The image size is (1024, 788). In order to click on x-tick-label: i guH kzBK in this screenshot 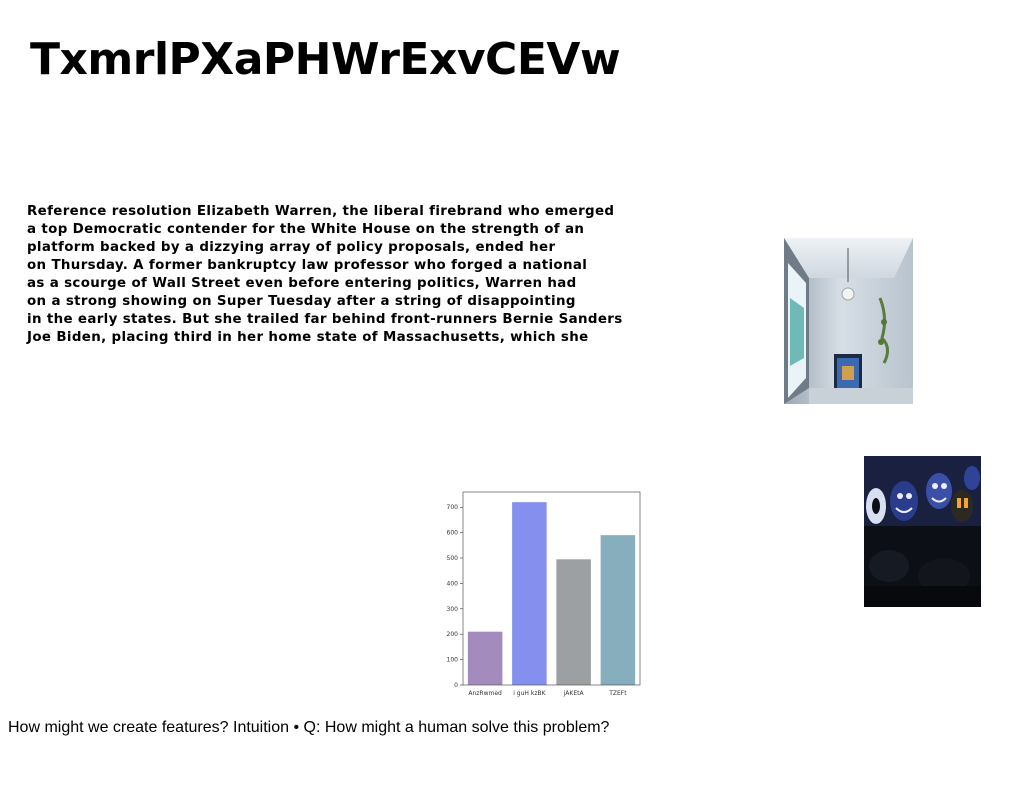, I will do `click(529, 693)`.